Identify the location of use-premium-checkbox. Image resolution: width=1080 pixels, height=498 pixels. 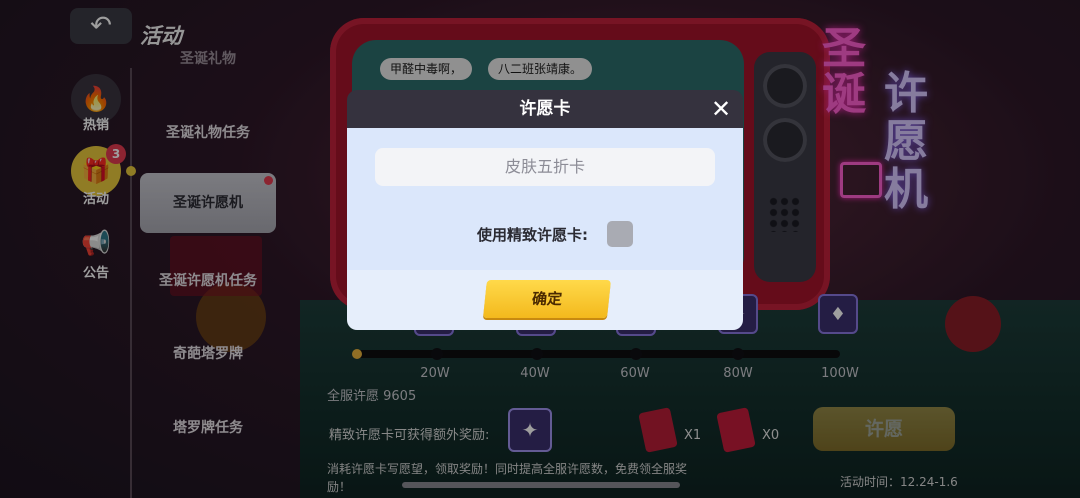
(620, 234).